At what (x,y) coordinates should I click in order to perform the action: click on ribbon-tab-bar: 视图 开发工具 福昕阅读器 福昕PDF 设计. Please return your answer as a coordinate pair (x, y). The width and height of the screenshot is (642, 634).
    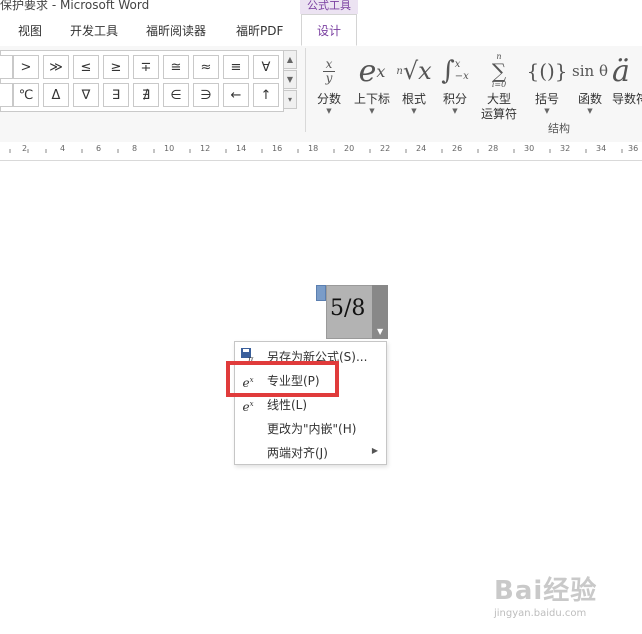
    Looking at the image, I should click on (321, 30).